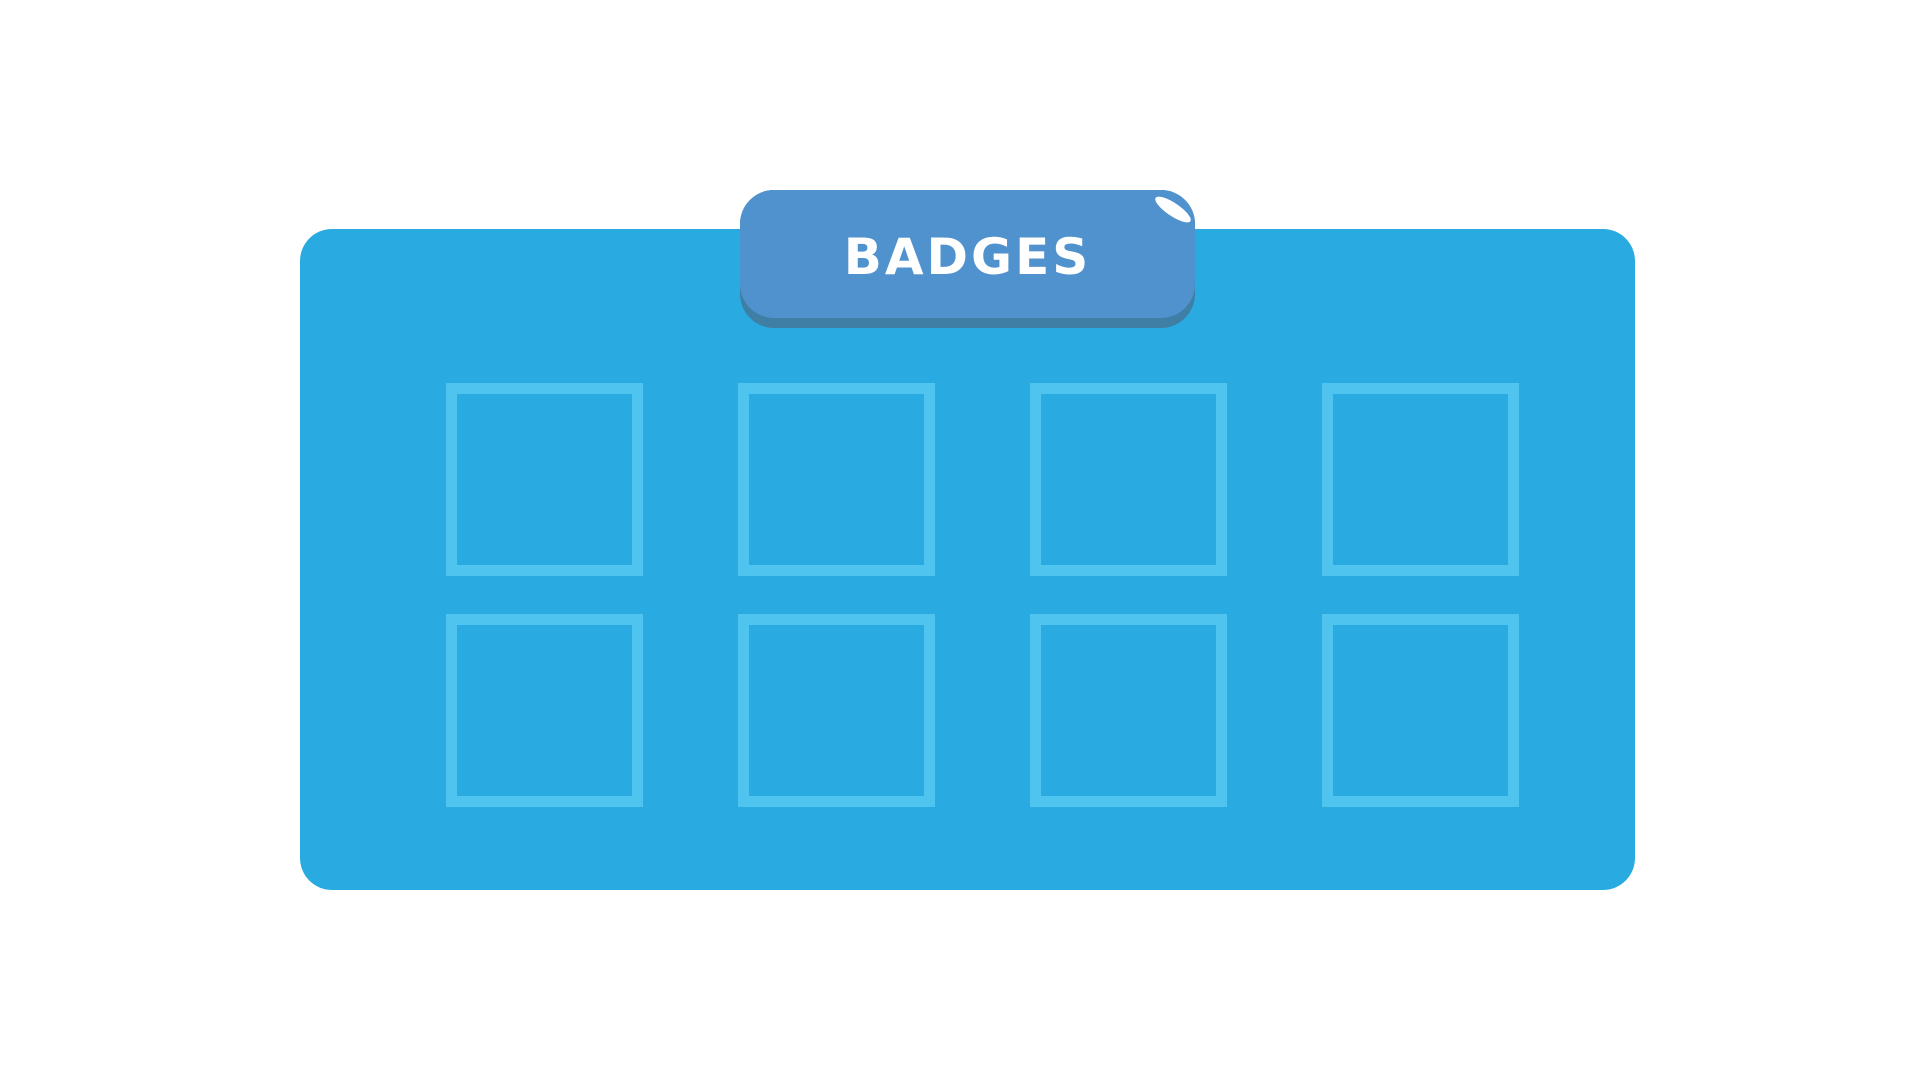  I want to click on shine-highlight, so click(1173, 209).